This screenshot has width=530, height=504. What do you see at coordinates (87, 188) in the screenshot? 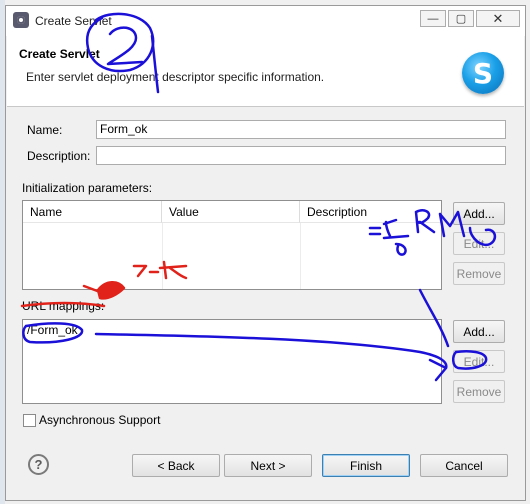
I see `init-params-label: Initialization parameters:` at bounding box center [87, 188].